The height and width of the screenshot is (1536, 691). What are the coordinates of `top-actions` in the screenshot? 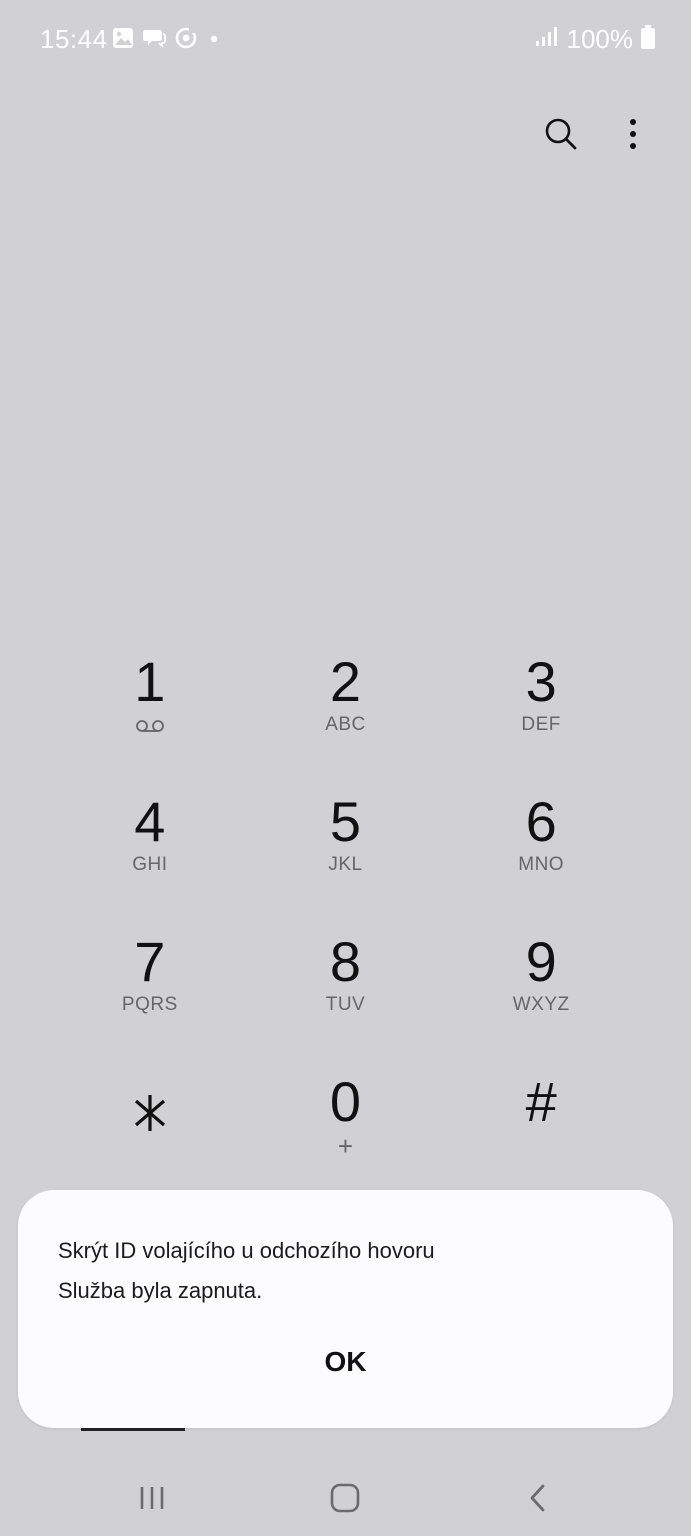 It's located at (597, 136).